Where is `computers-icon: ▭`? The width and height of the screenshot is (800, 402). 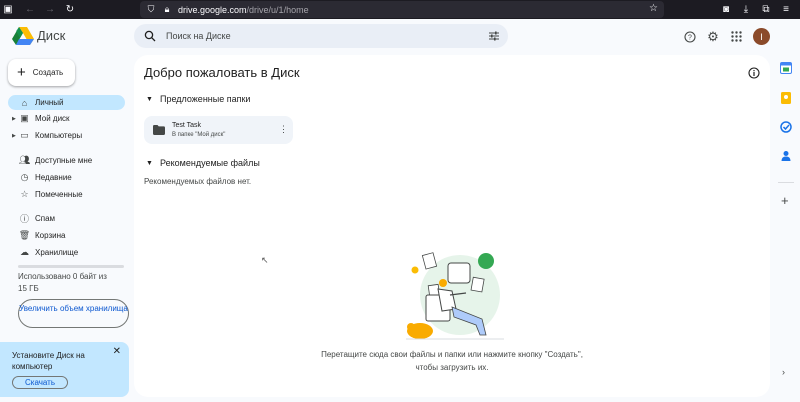 computers-icon: ▭ is located at coordinates (24, 135).